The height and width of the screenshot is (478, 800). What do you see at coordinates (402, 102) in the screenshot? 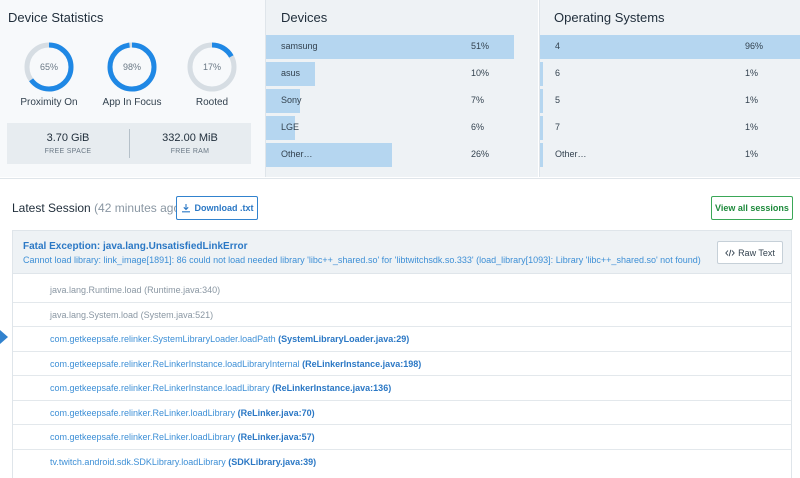
I see `device-row: Sony 7%` at bounding box center [402, 102].